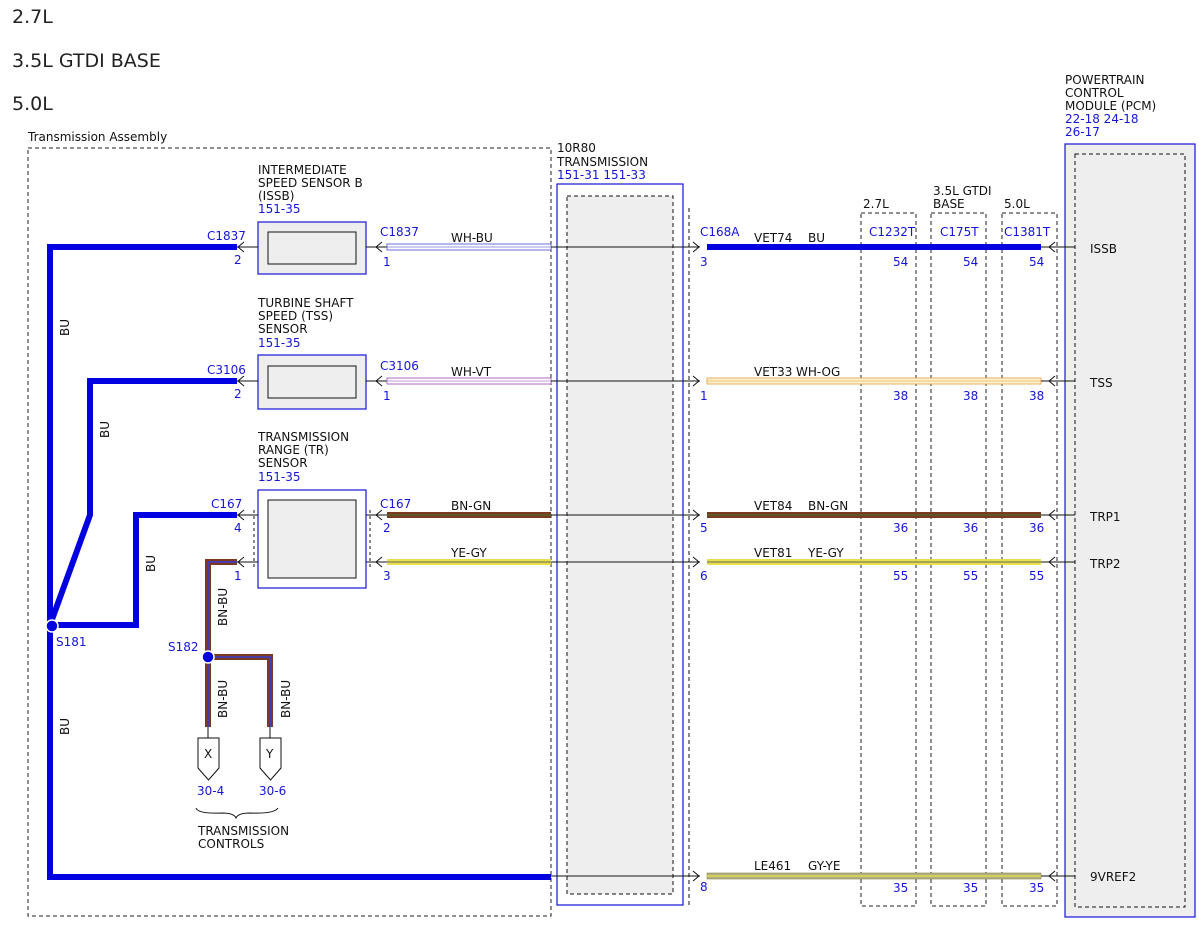 The image size is (1199, 927). What do you see at coordinates (226, 236) in the screenshot?
I see `issb-connector-left: C1837` at bounding box center [226, 236].